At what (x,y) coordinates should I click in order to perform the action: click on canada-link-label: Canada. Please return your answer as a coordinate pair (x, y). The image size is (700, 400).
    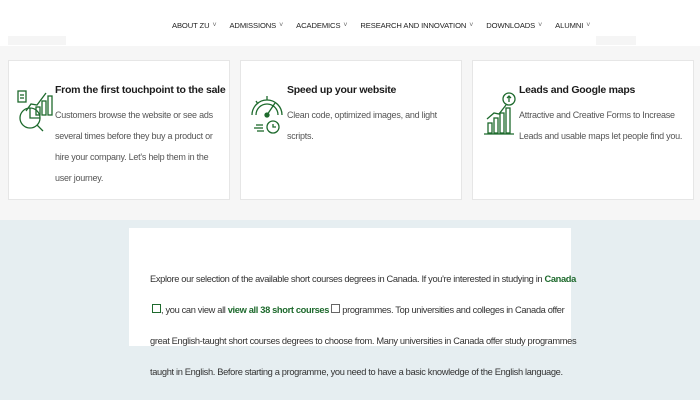
    Looking at the image, I should click on (560, 279).